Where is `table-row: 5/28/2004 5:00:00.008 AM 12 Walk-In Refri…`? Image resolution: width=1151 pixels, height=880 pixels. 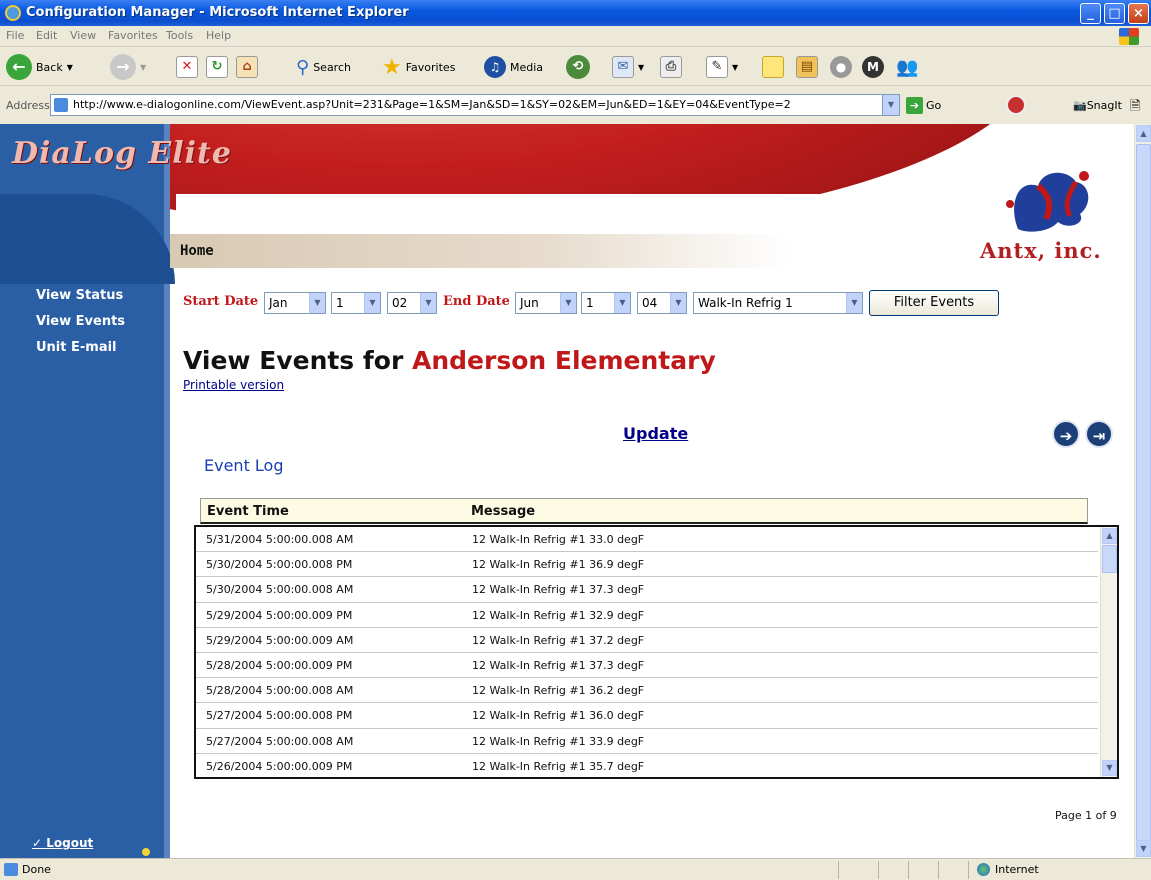 table-row: 5/28/2004 5:00:00.008 AM 12 Walk-In Refri… is located at coordinates (647, 691).